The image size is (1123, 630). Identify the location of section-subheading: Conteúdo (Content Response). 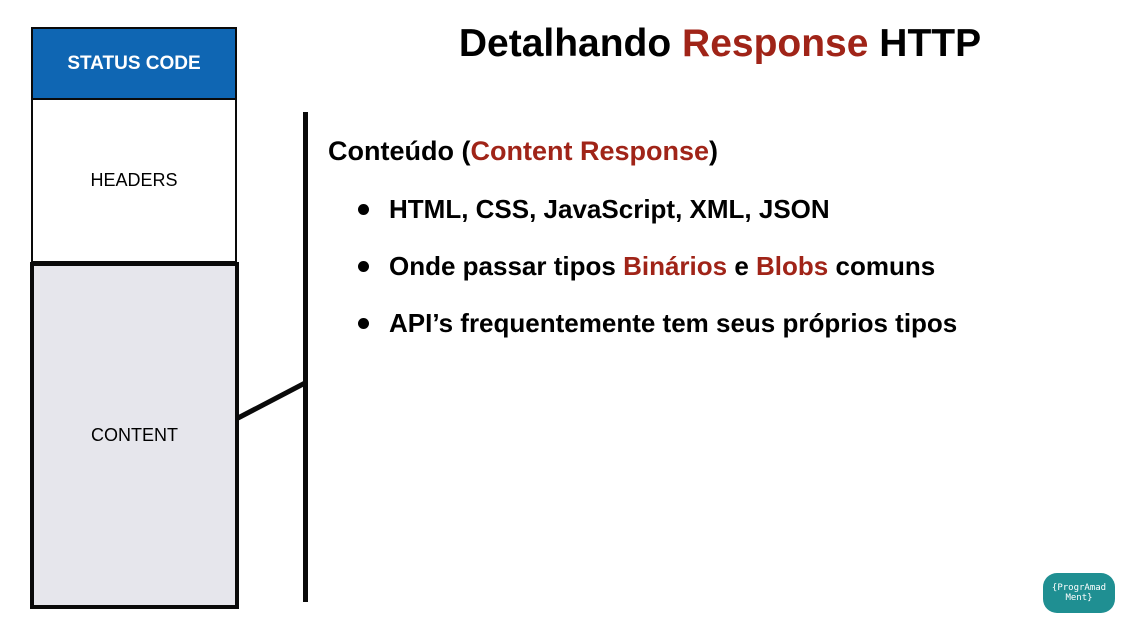
(523, 151).